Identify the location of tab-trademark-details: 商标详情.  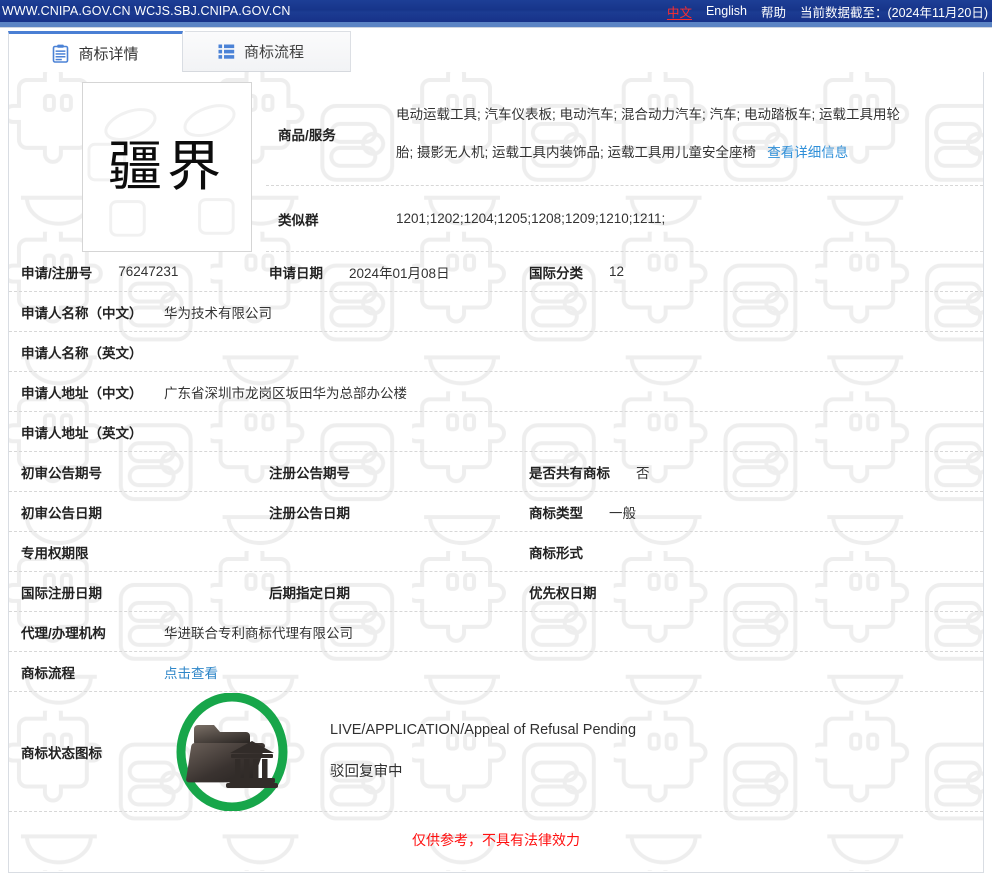
(95, 51).